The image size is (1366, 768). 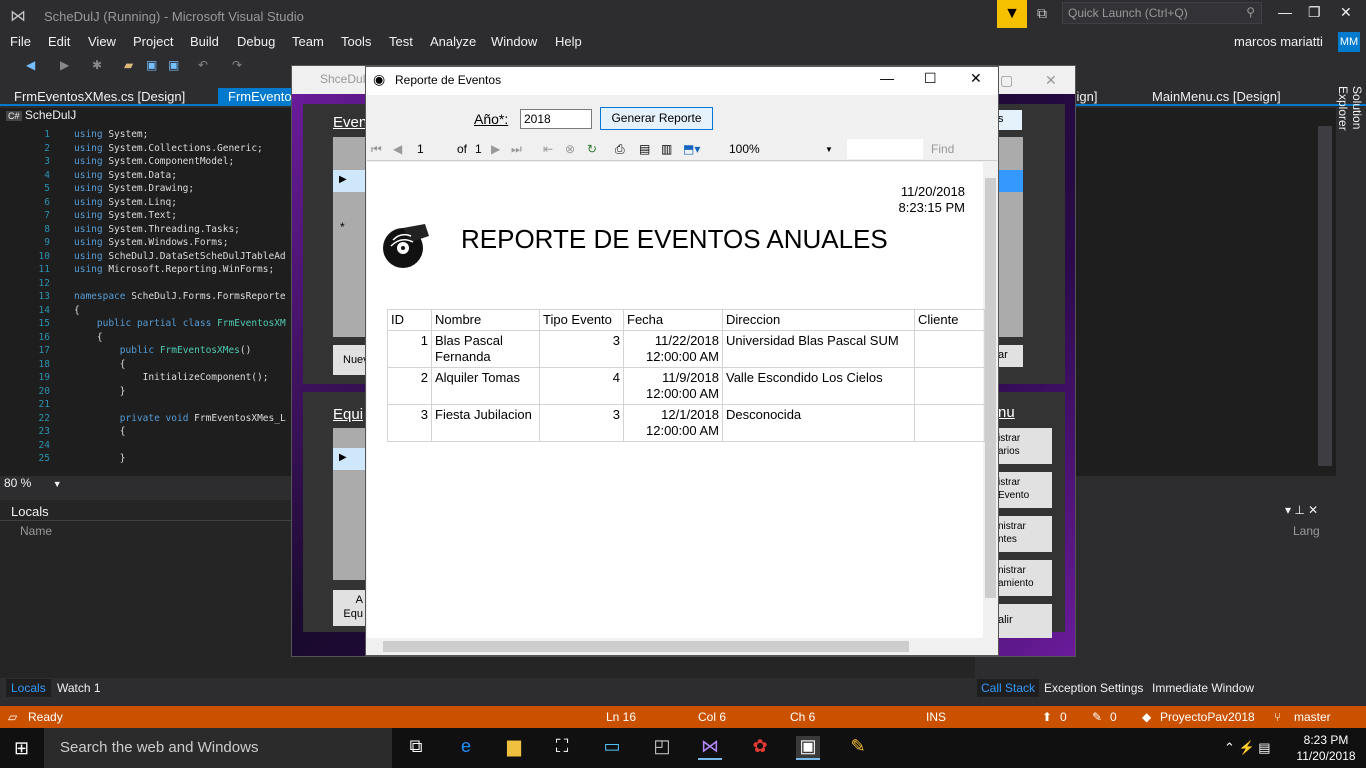 I want to click on dialog-maximize-icon: ☐, so click(x=930, y=78).